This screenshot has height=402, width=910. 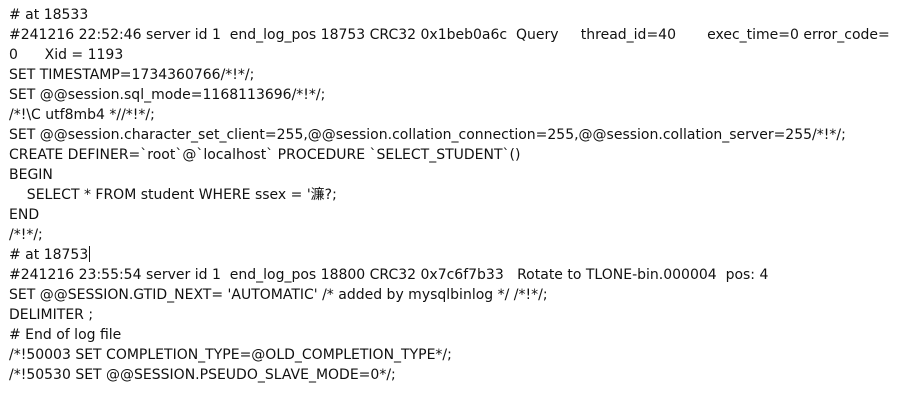 What do you see at coordinates (24, 215) in the screenshot?
I see `log-line: END` at bounding box center [24, 215].